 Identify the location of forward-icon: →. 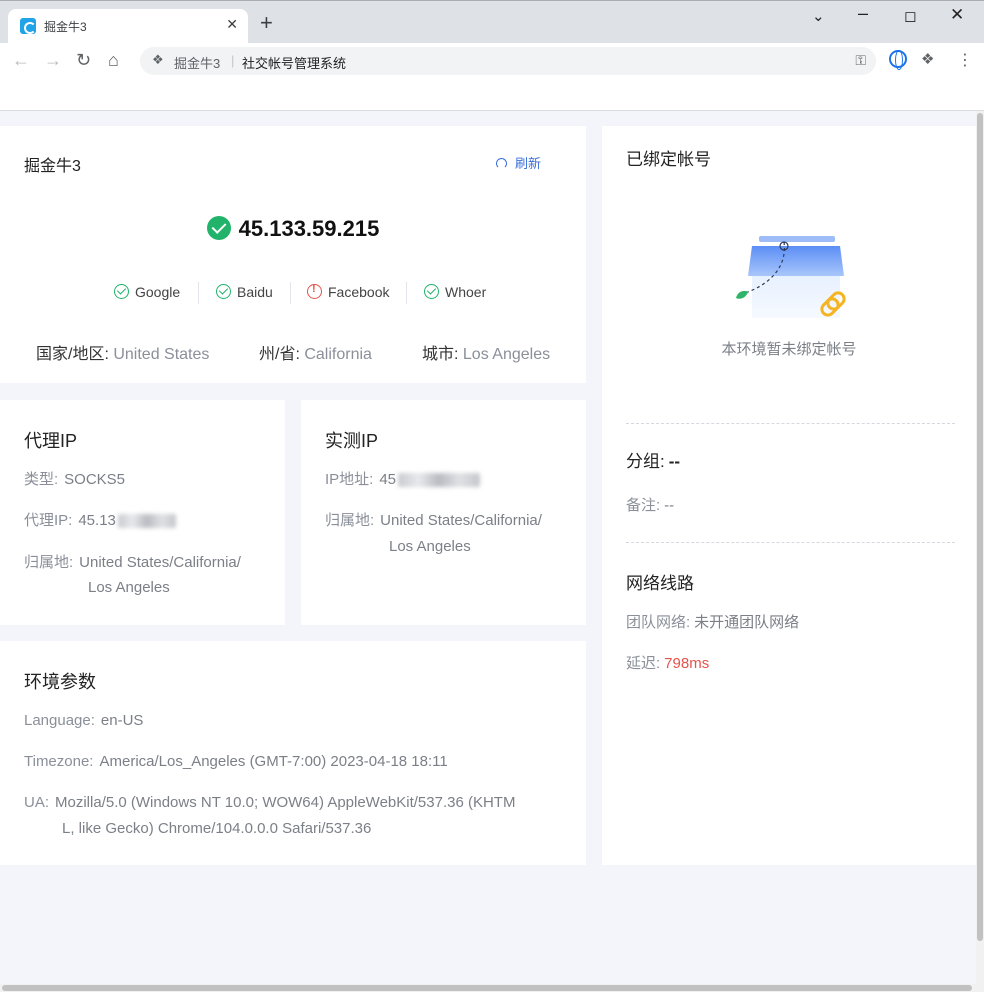
(53, 60).